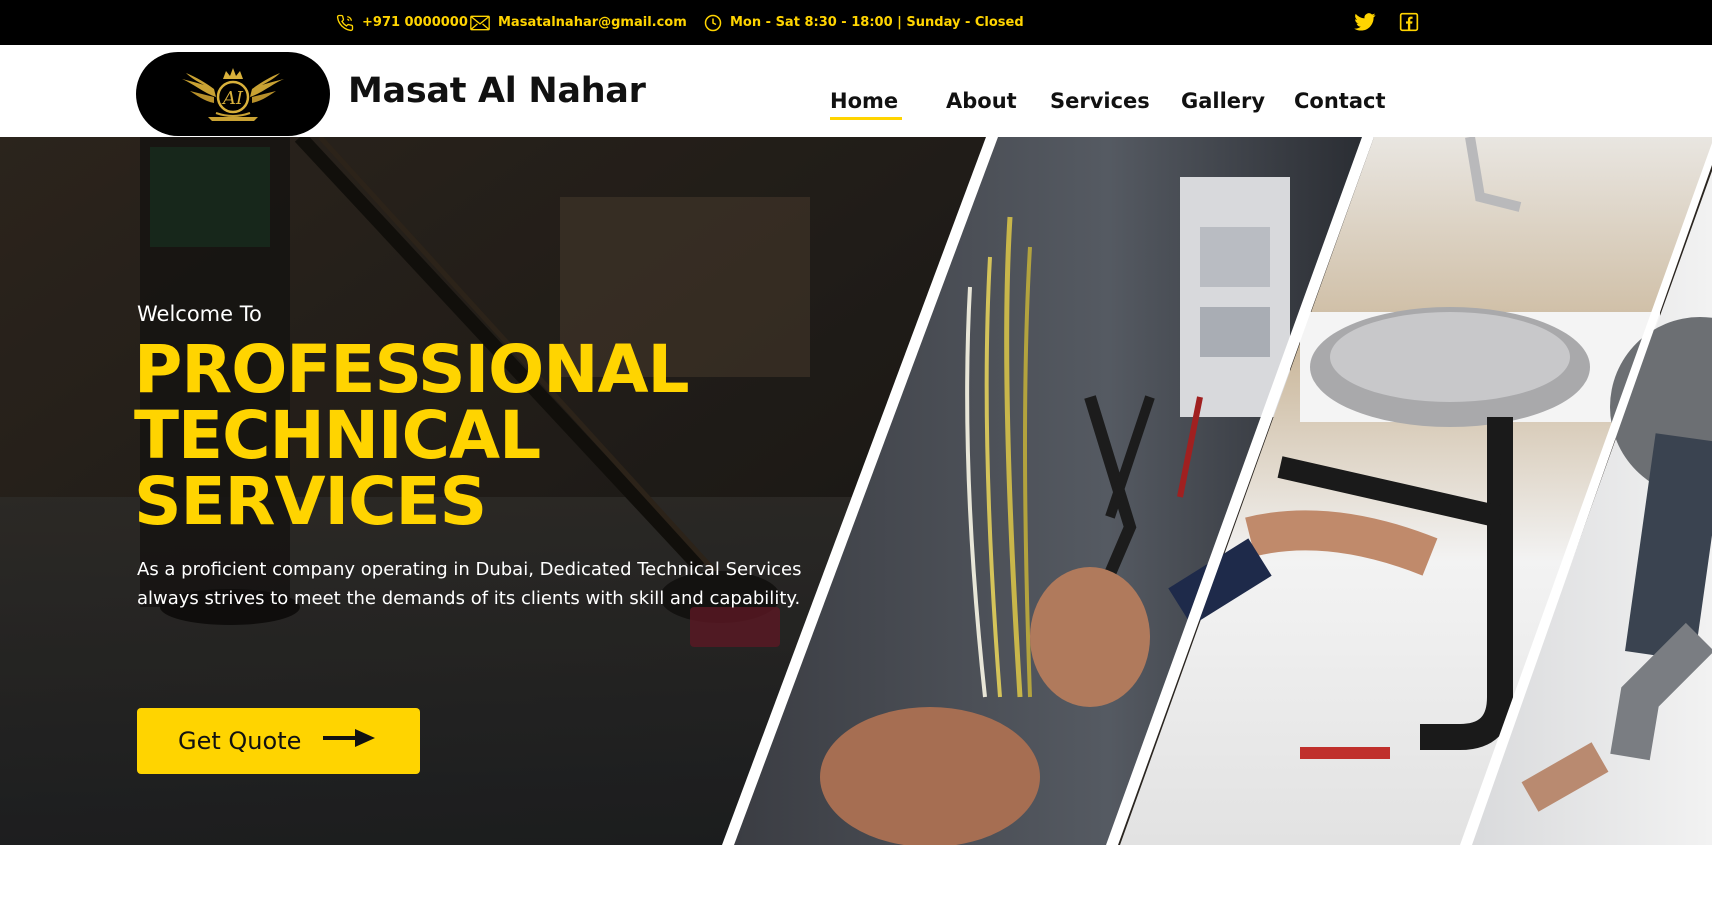 The height and width of the screenshot is (899, 1712). I want to click on hero-headline: PROFESSIONAL TECHNICAL SERVICES, so click(412, 435).